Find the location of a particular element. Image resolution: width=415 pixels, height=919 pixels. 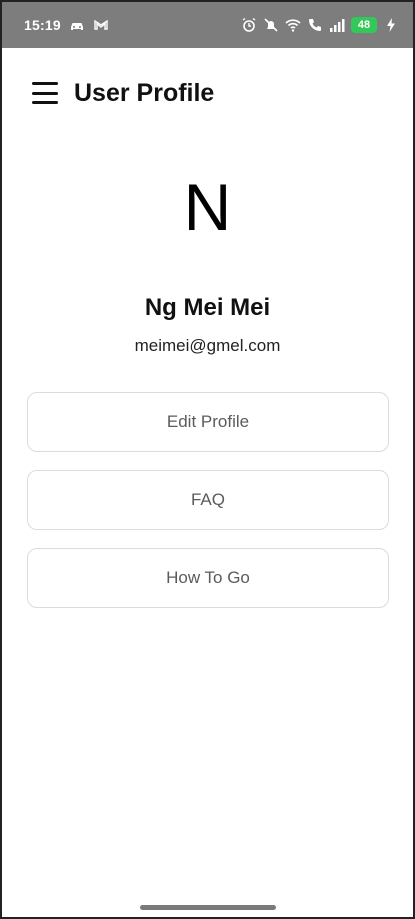

alarm-icon is located at coordinates (249, 25).